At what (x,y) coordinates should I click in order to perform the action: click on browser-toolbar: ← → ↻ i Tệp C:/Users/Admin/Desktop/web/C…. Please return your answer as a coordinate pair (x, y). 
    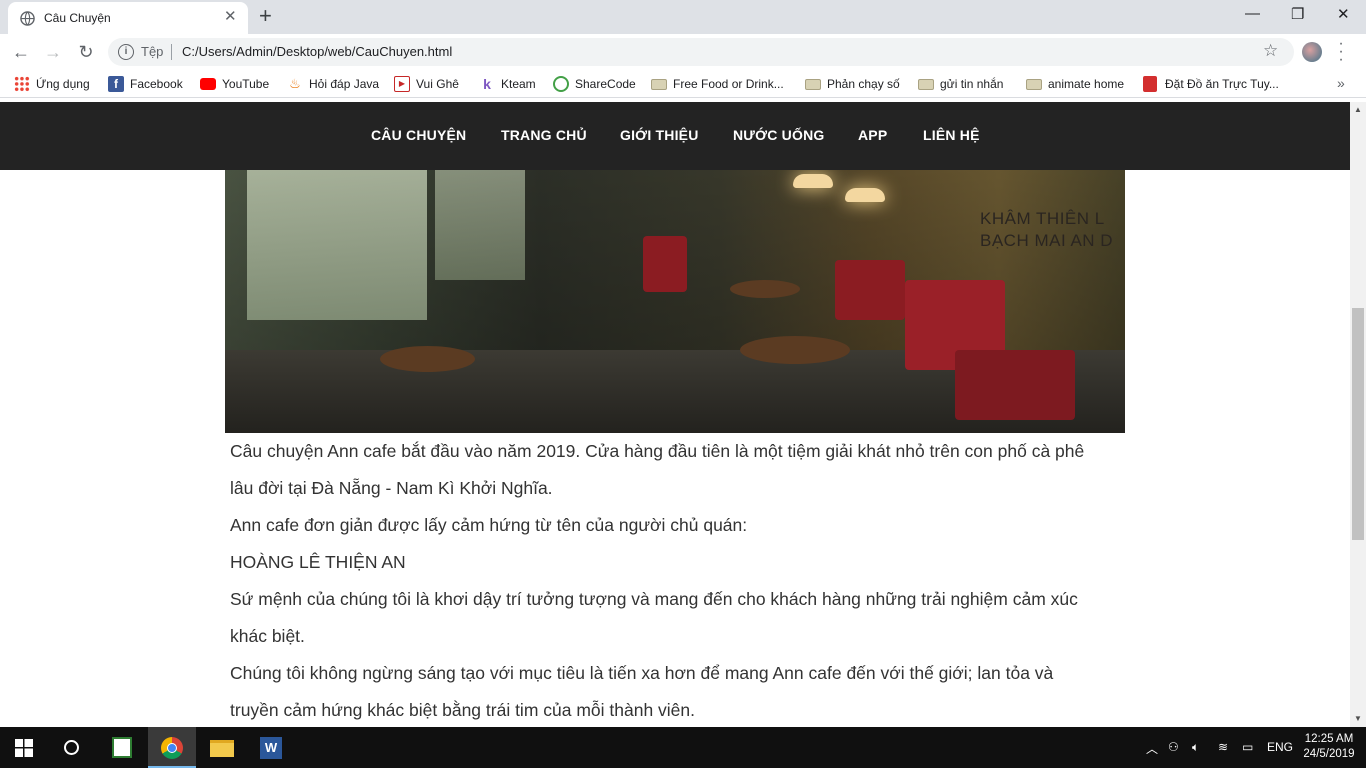
    Looking at the image, I should click on (683, 52).